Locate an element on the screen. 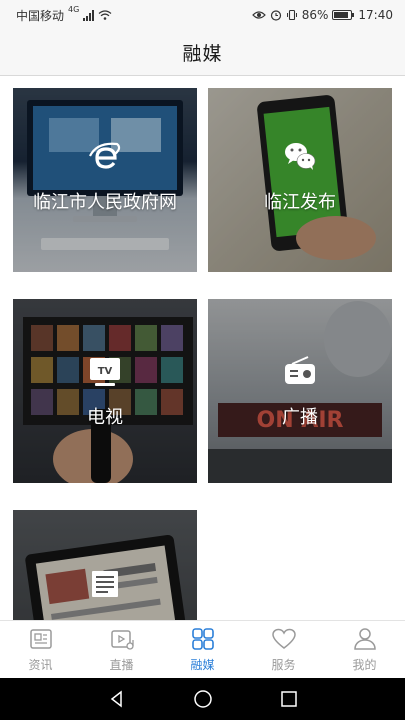 This screenshot has width=405, height=720. network-type: 4G is located at coordinates (74, 9).